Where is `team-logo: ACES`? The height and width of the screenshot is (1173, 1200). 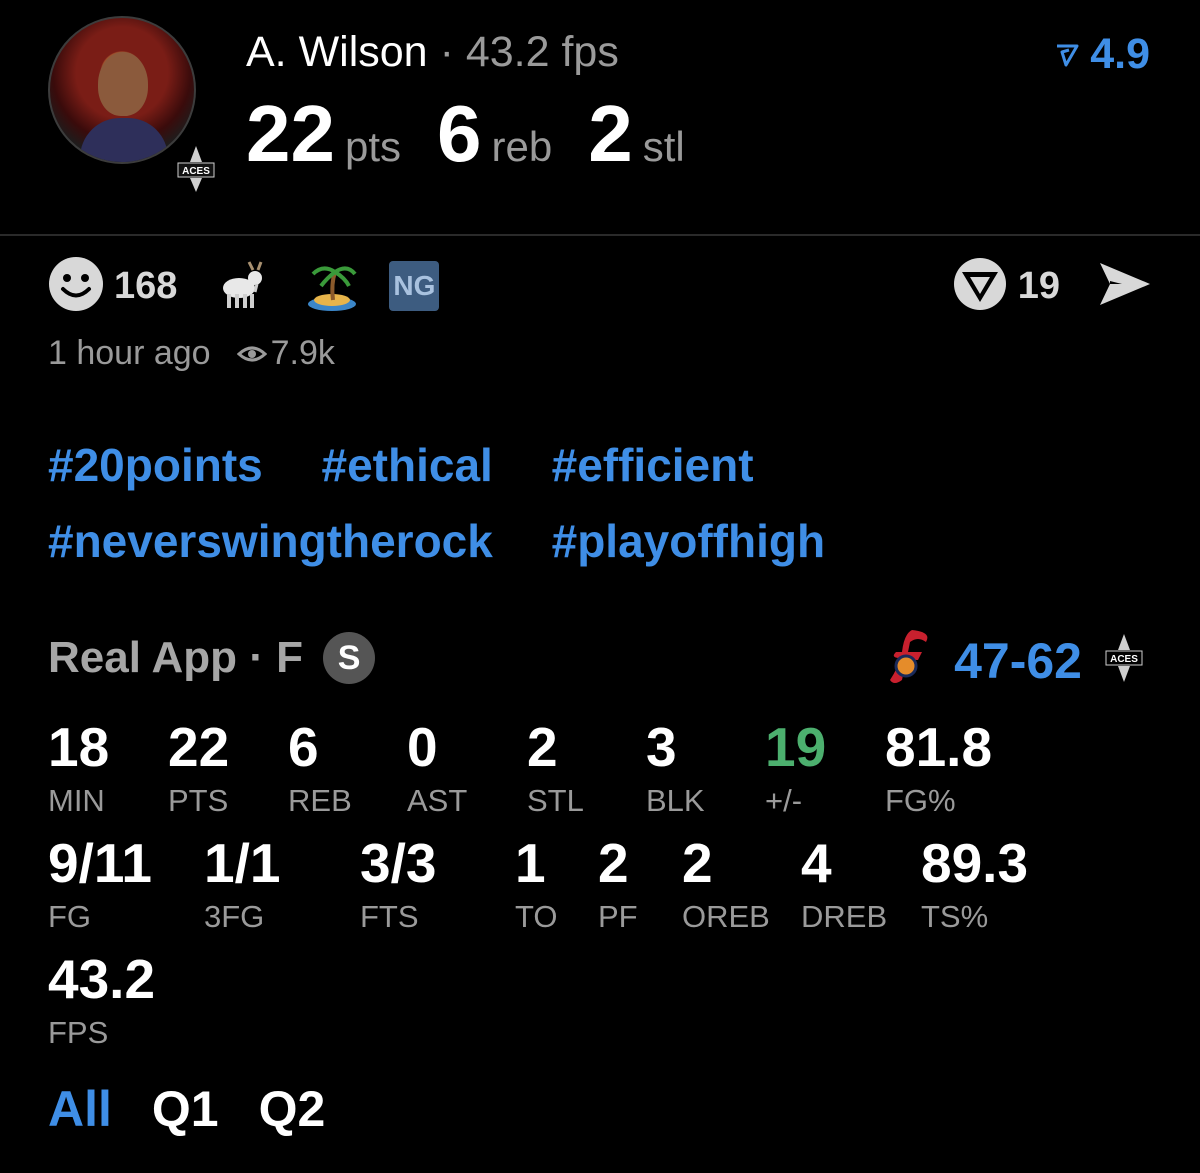 team-logo: ACES is located at coordinates (196, 169).